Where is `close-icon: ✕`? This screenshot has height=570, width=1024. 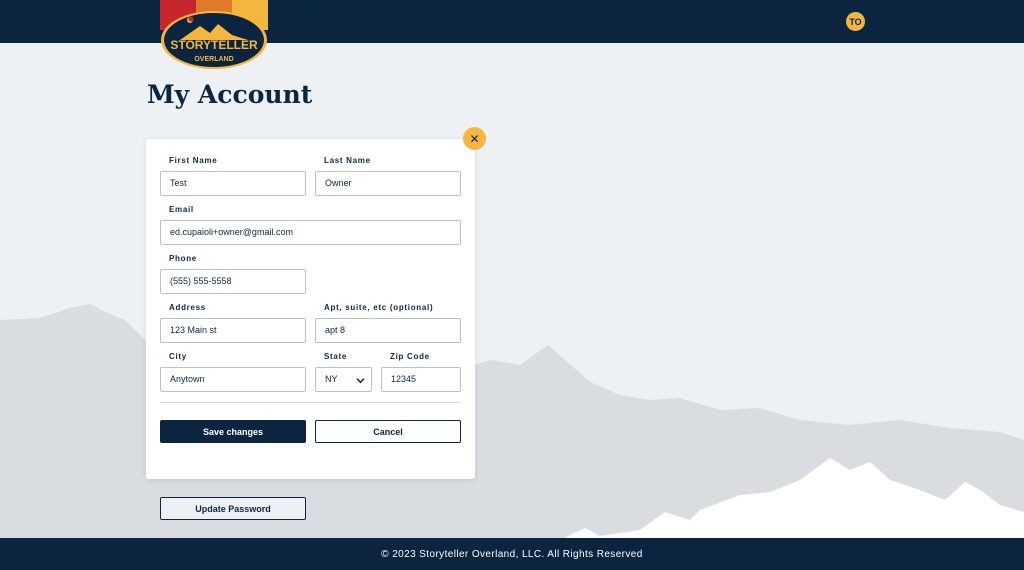
close-icon: ✕ is located at coordinates (474, 138).